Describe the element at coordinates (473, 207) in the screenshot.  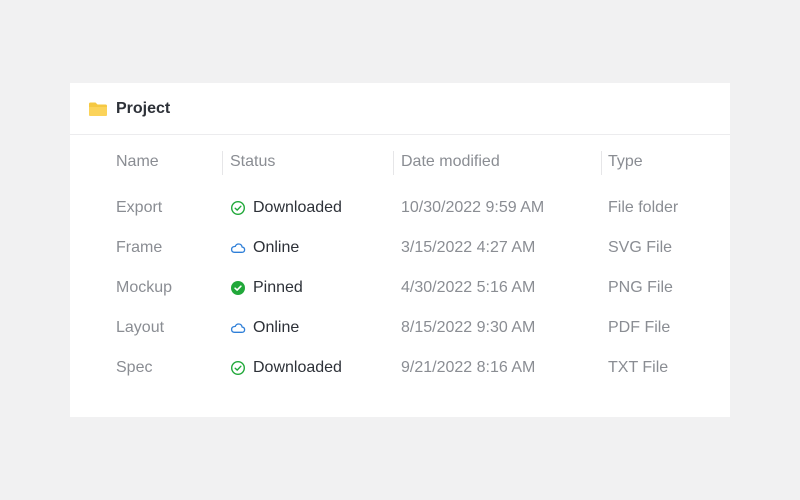
I see `date-modified: 10/30/2022 9:59 AM` at that location.